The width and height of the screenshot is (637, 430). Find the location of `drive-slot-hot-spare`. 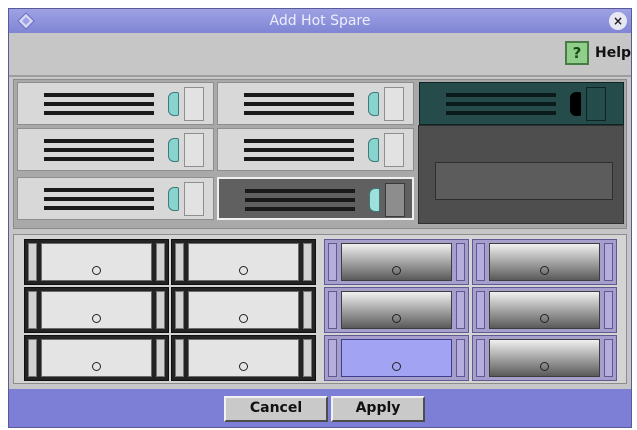

drive-slot-hot-spare is located at coordinates (521, 103).